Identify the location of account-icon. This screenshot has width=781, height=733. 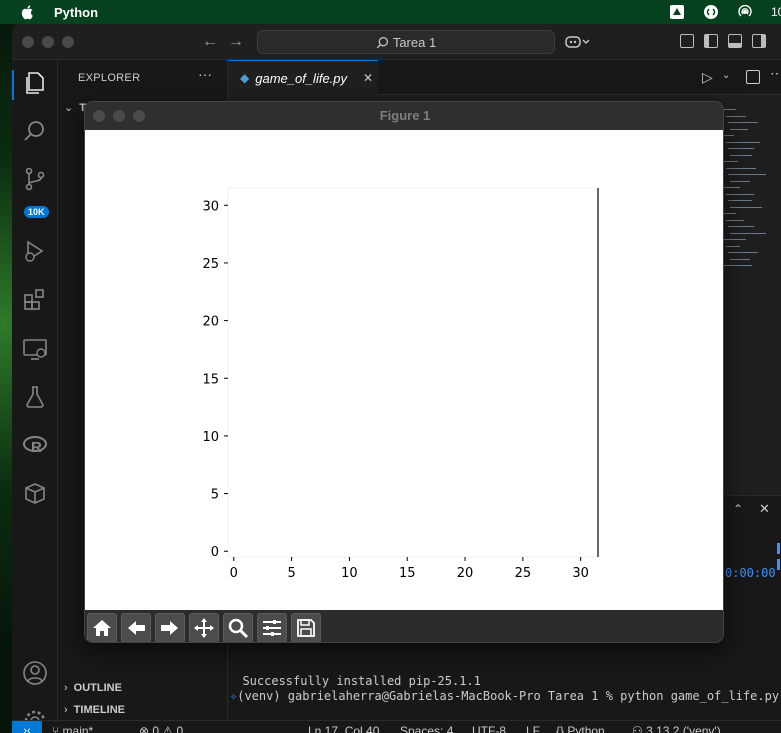
(35, 673).